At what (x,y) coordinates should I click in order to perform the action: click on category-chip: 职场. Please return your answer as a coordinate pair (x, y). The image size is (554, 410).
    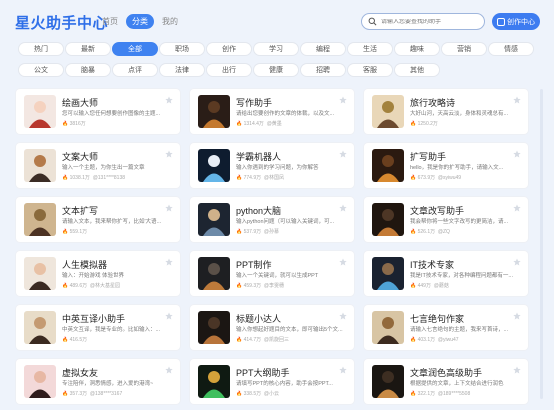
    Looking at the image, I should click on (182, 49).